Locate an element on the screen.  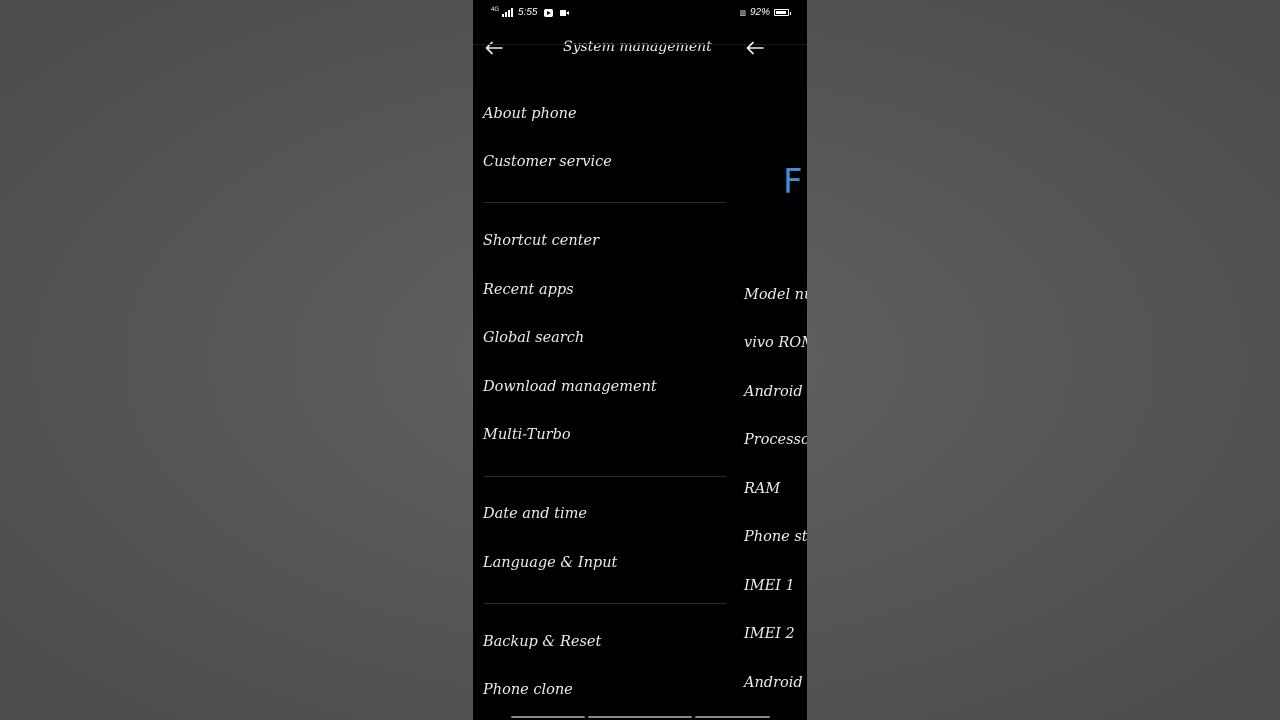
menu-item-about-phone: About phone is located at coordinates (530, 114).